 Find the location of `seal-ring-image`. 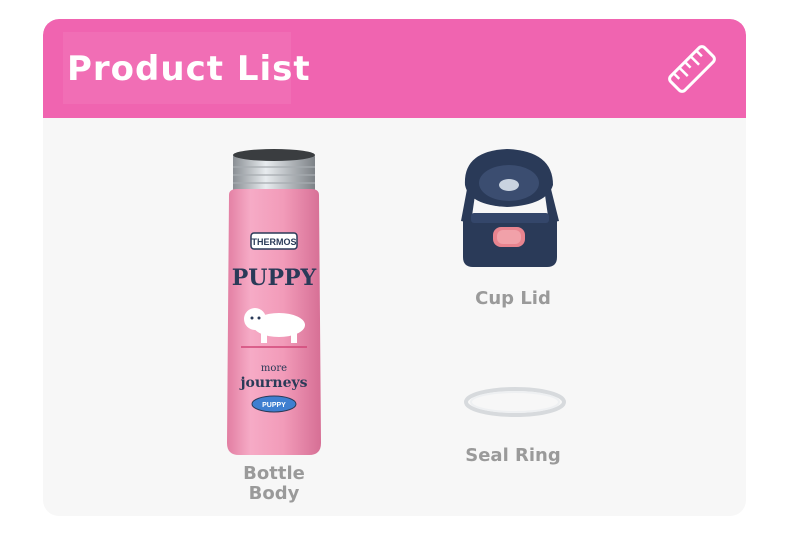

seal-ring-image is located at coordinates (515, 402).